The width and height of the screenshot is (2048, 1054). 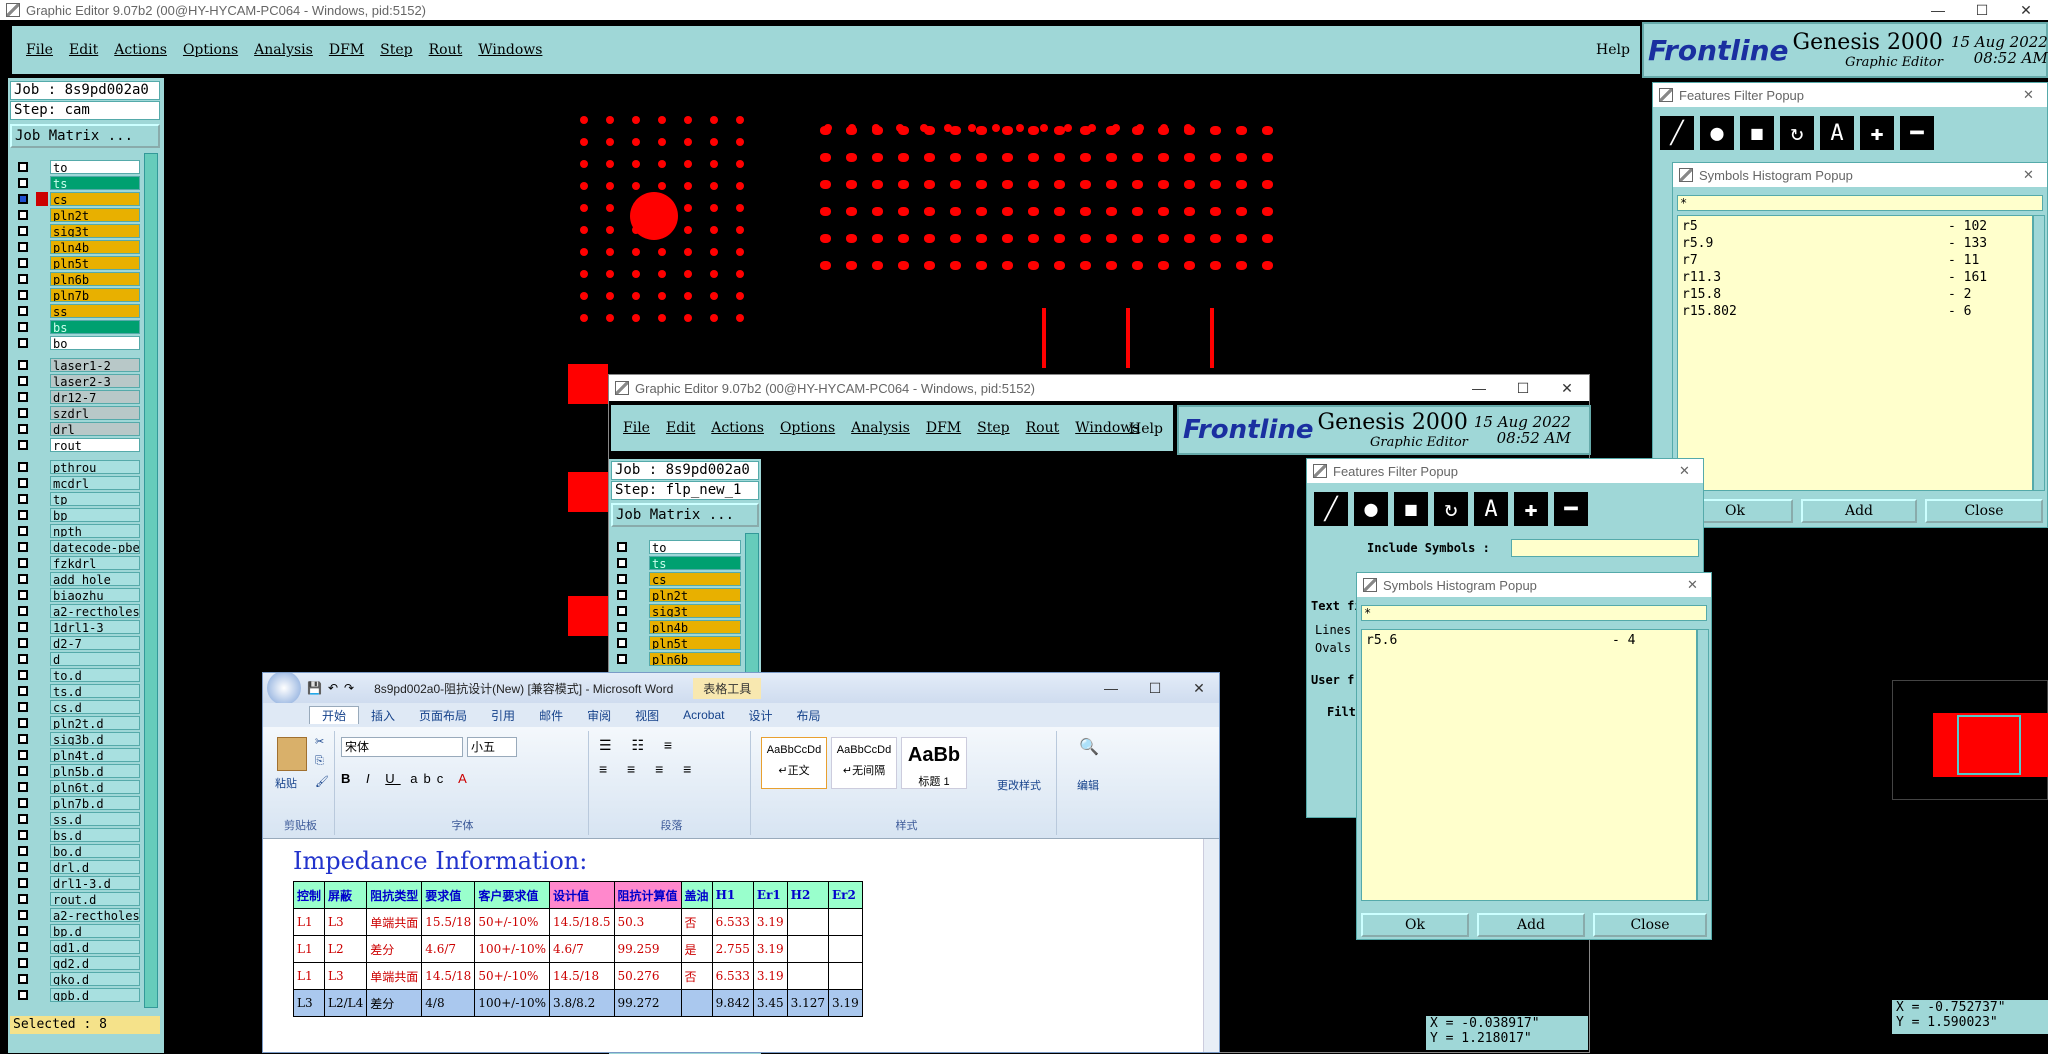 I want to click on layer-row: bo.d, so click(x=76, y=851).